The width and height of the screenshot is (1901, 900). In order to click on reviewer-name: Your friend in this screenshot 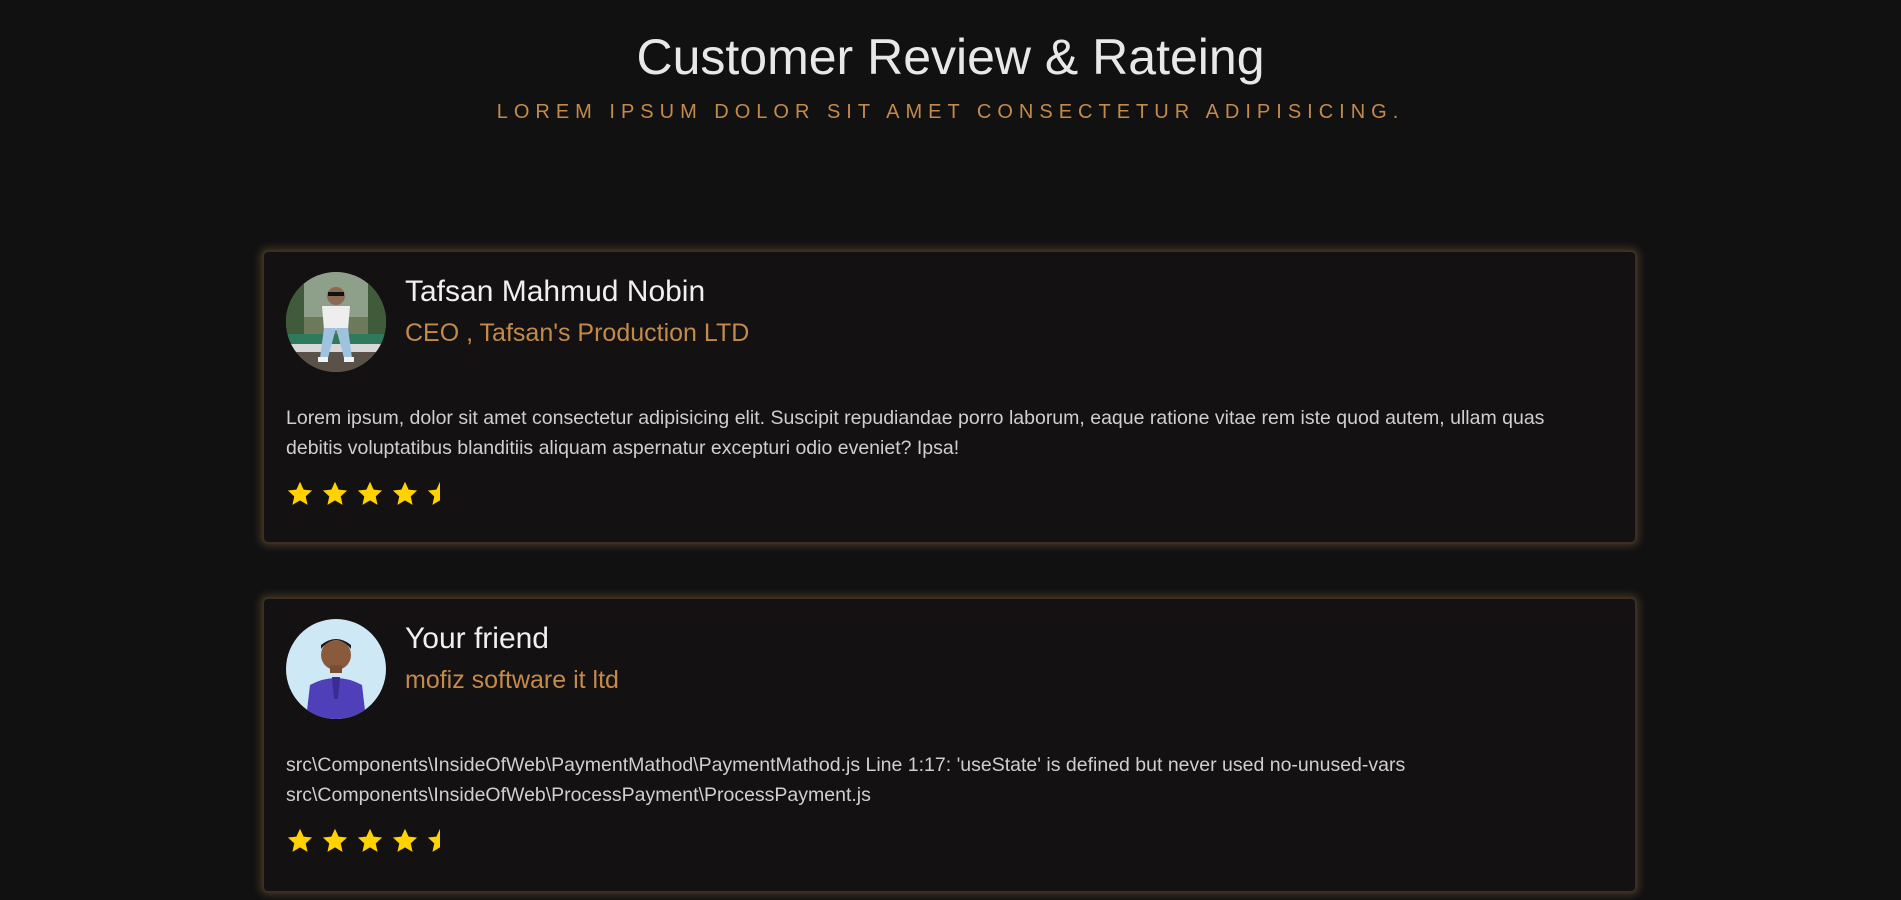, I will do `click(477, 638)`.